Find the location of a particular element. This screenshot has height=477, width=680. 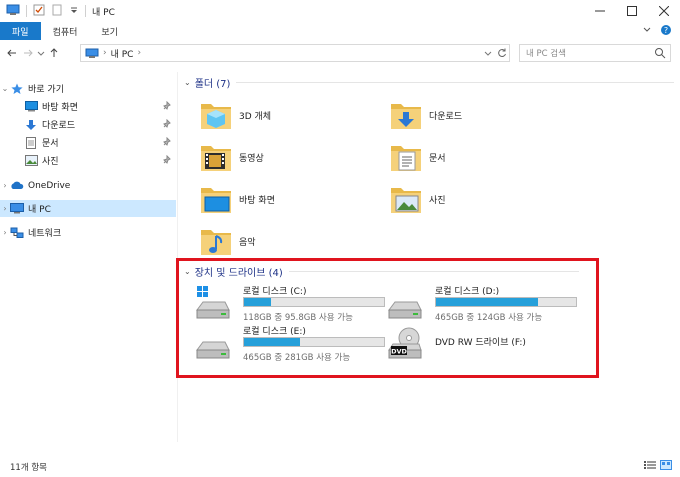

details-view-button is located at coordinates (650, 466).